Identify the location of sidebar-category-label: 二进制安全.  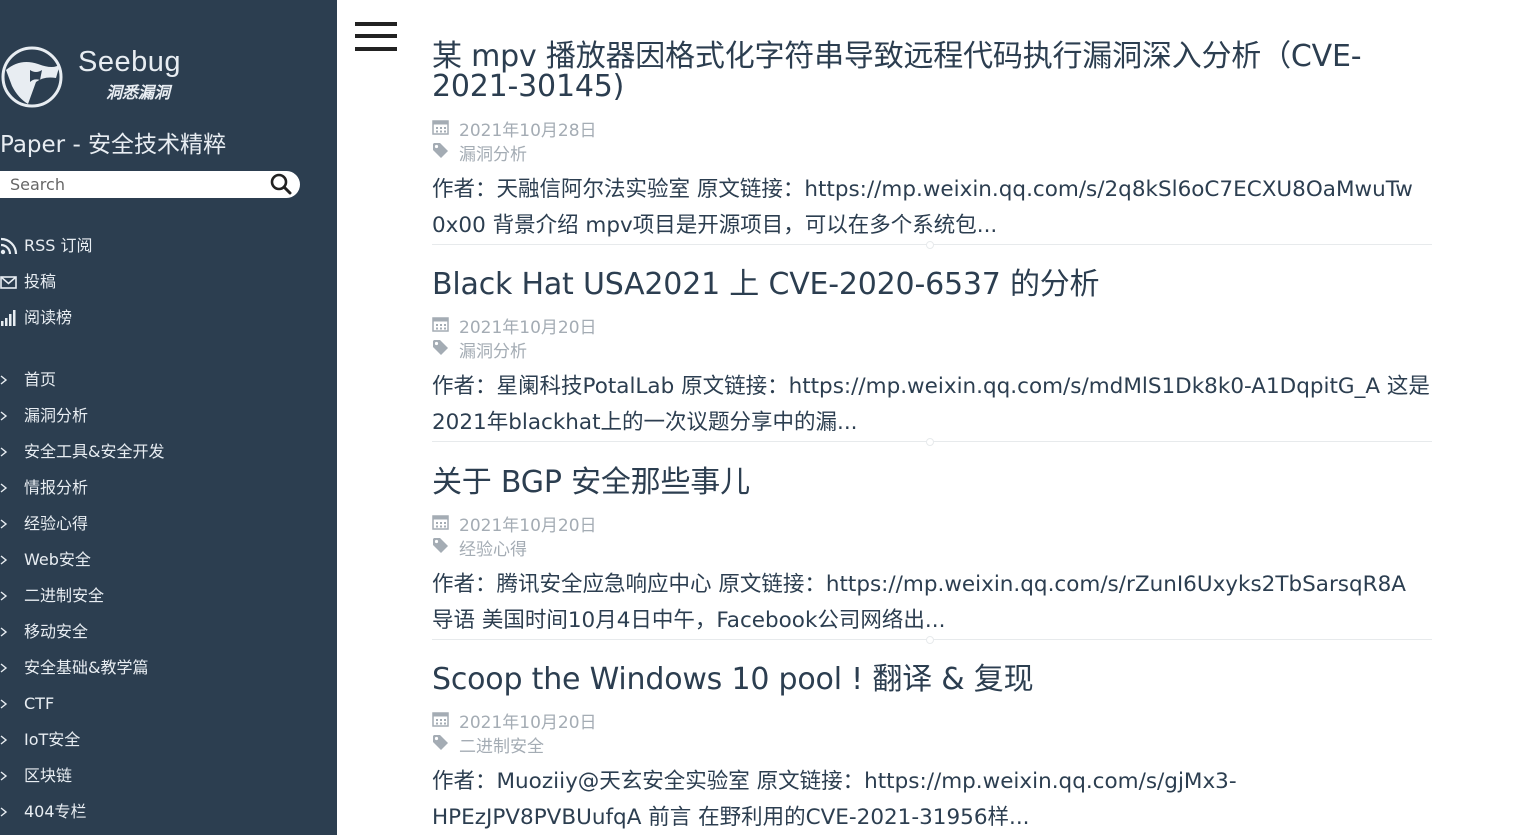
(64, 595).